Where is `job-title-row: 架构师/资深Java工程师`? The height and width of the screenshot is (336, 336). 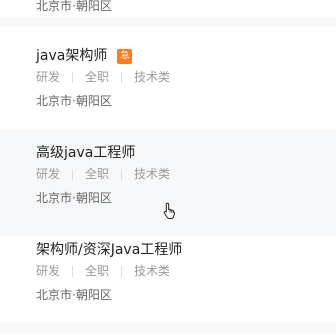 job-title-row: 架构师/资深Java工程师 is located at coordinates (109, 250).